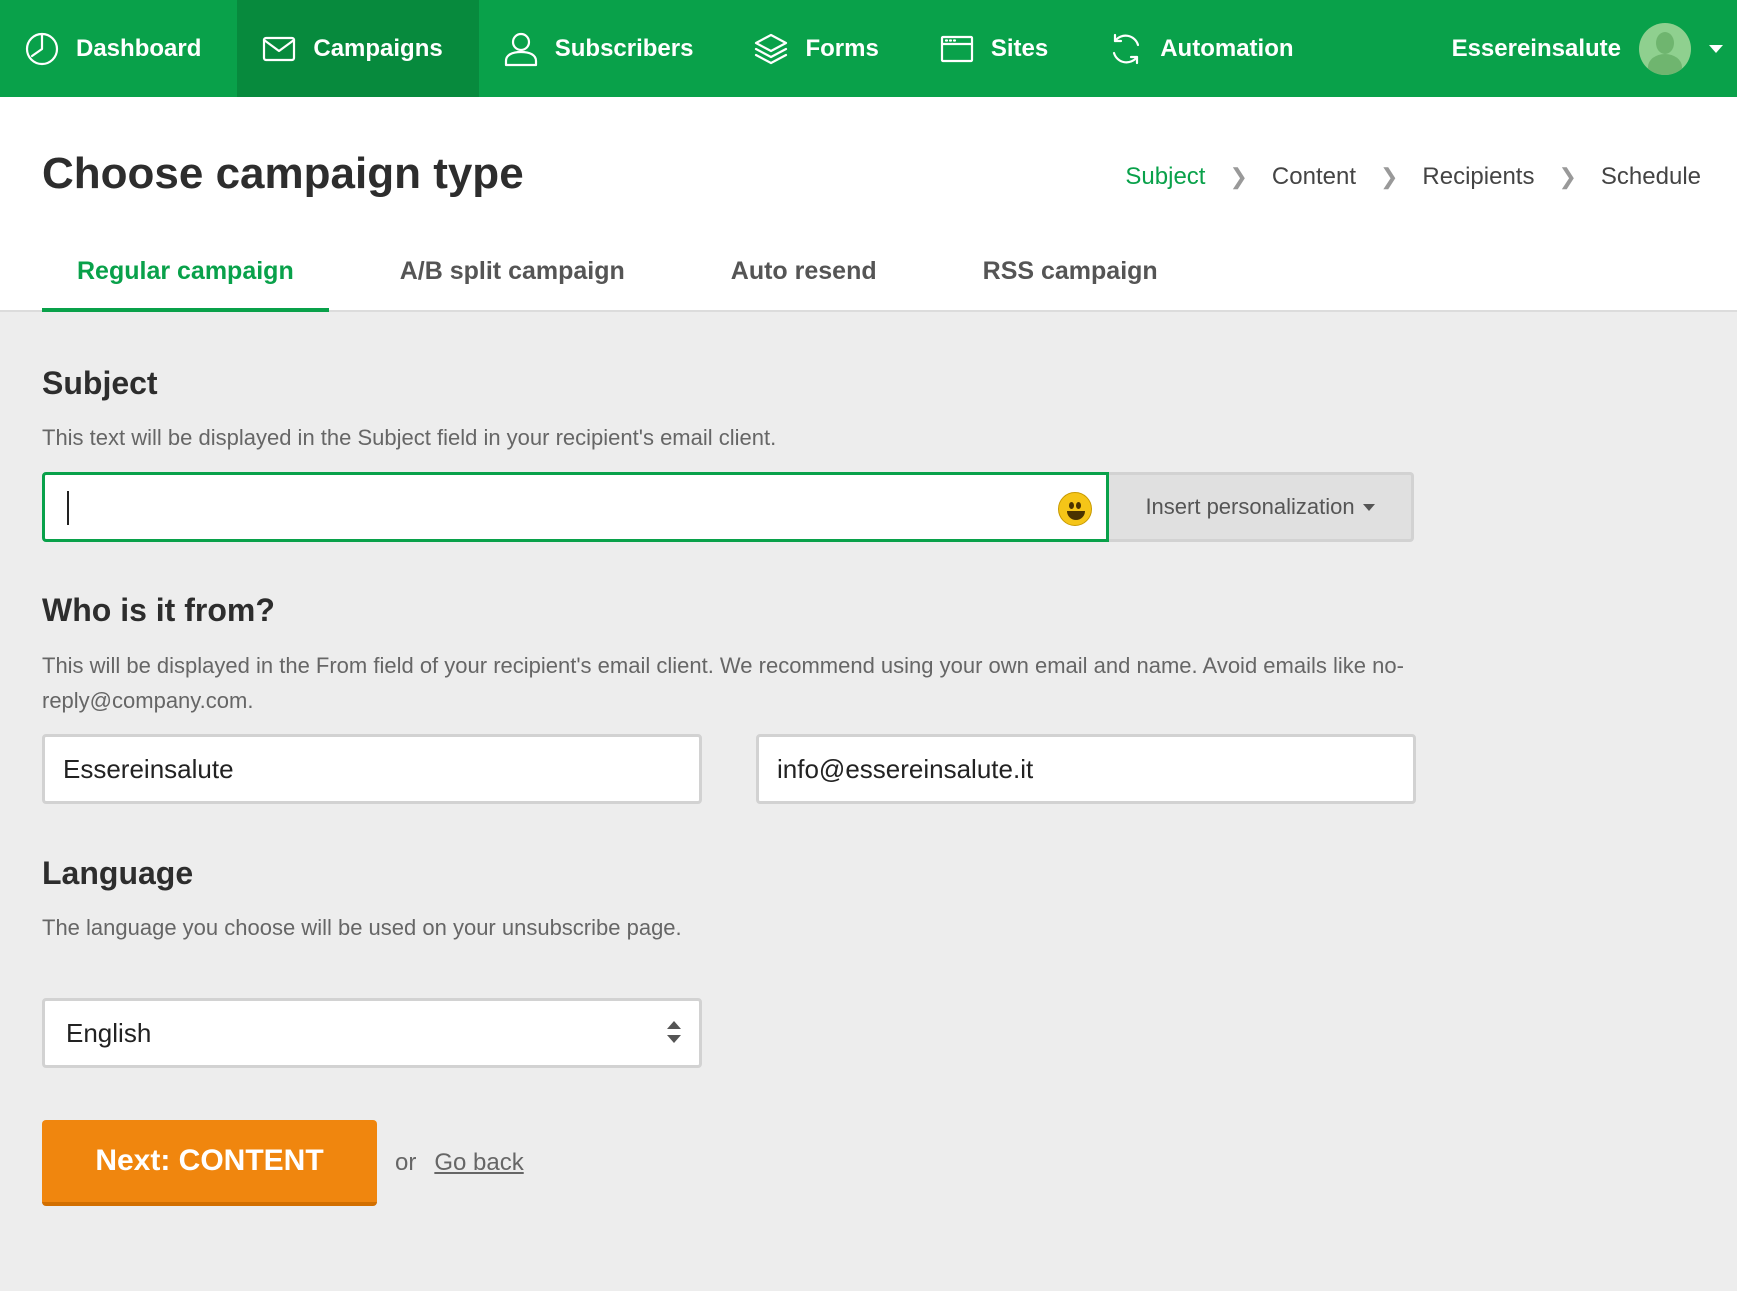  Describe the element at coordinates (804, 273) in the screenshot. I see `tab-auto-resend: Auto resend` at that location.